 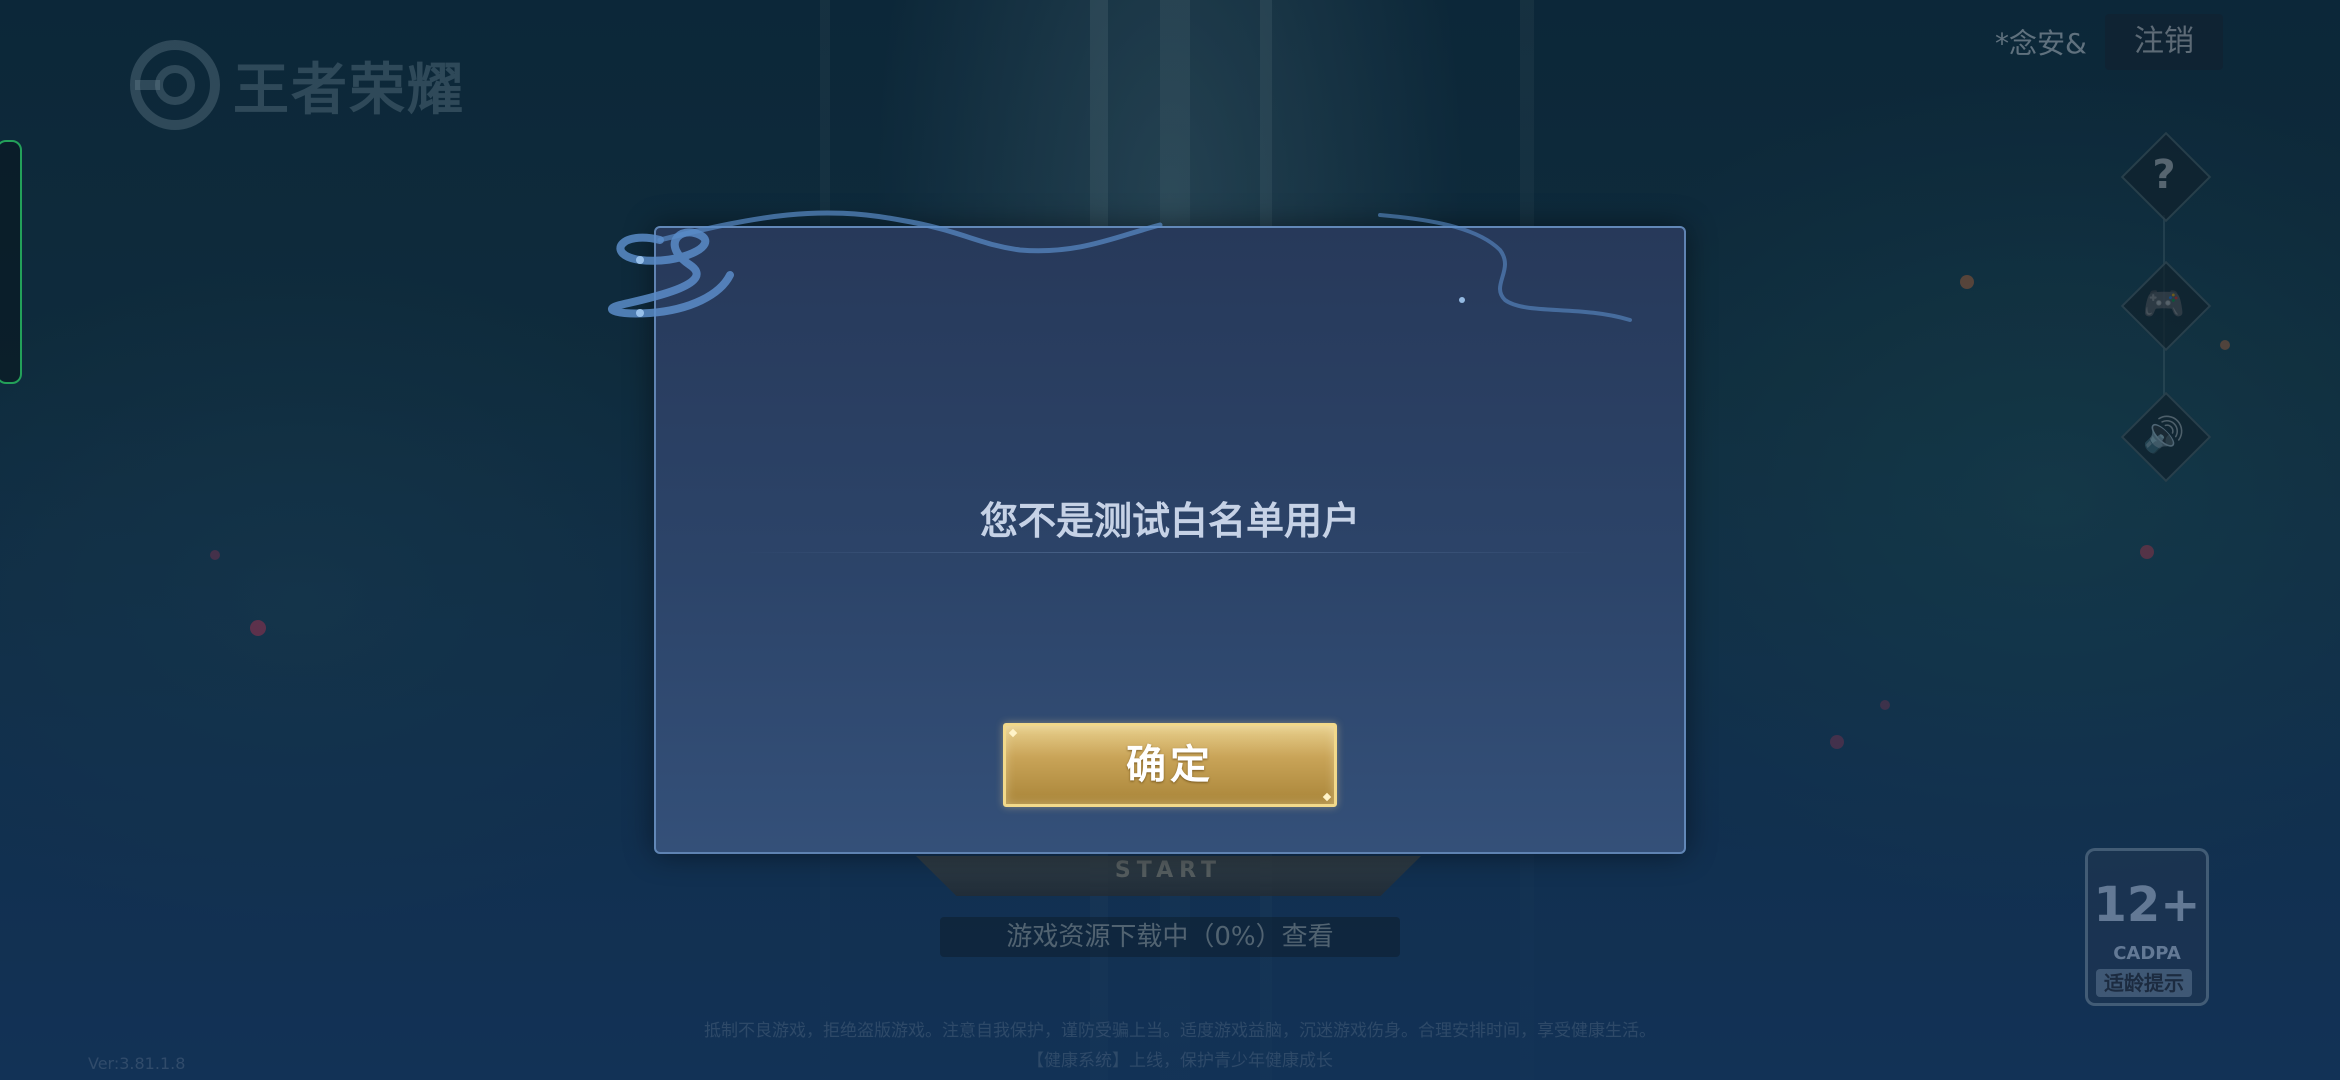 I want to click on dialog-divider, so click(x=1171, y=552).